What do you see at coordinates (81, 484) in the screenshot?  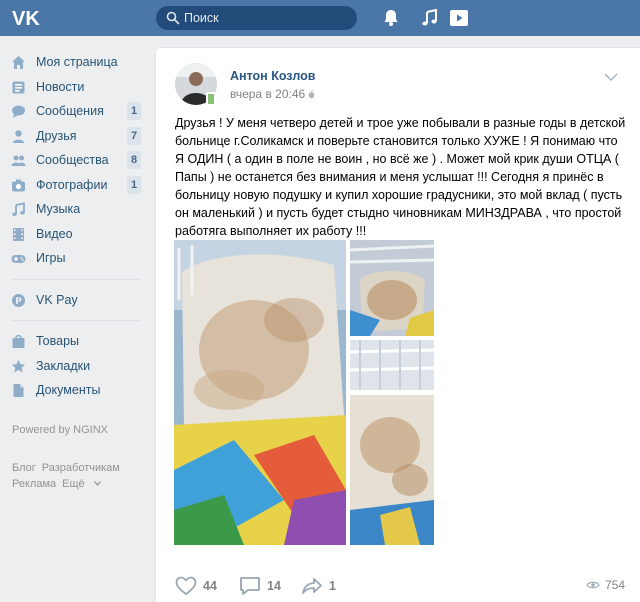 I see `footer-link-more: Ещё` at bounding box center [81, 484].